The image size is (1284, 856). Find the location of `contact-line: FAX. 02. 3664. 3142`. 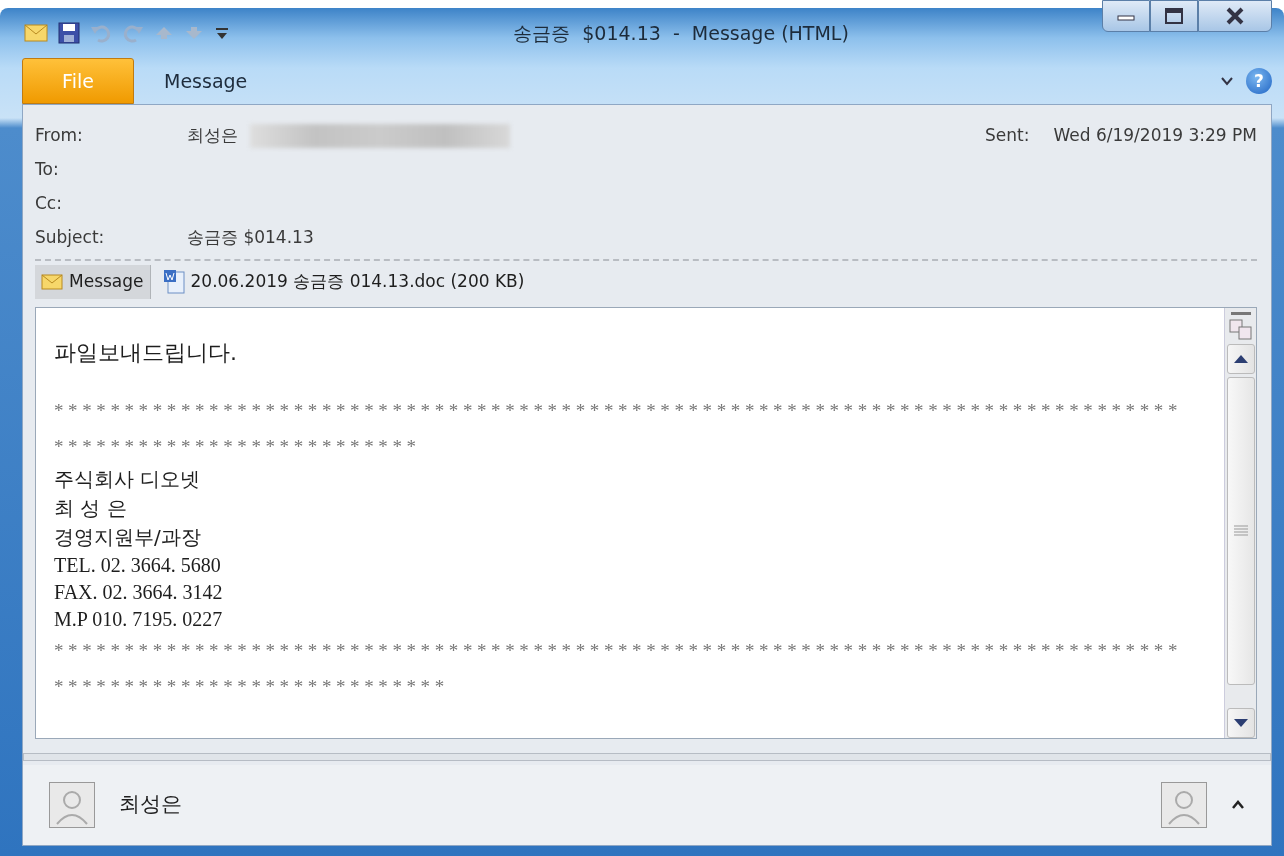

contact-line: FAX. 02. 3664. 3142 is located at coordinates (139, 592).